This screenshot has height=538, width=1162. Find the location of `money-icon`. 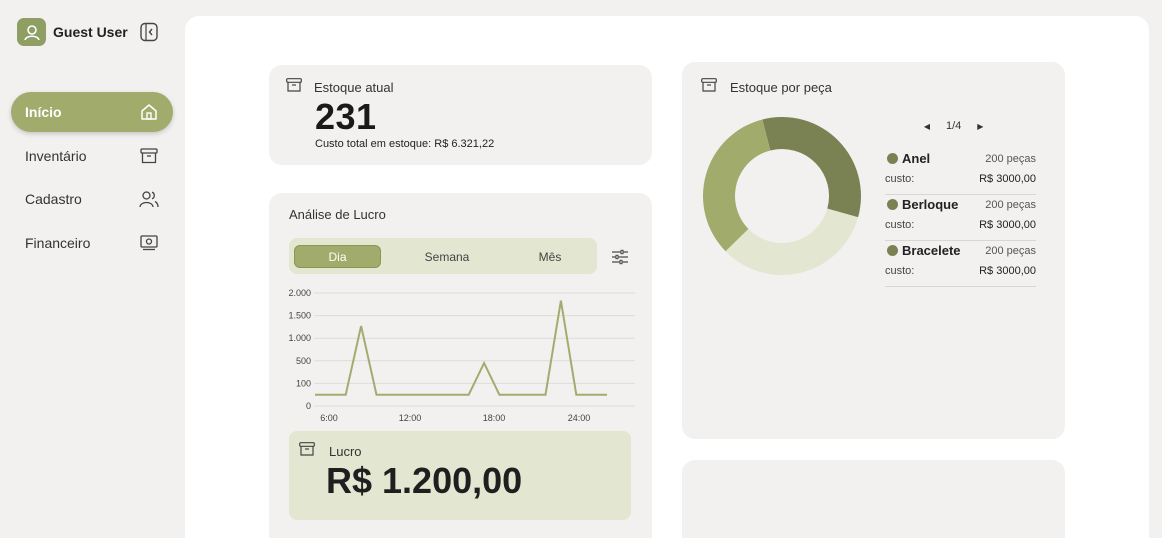

money-icon is located at coordinates (149, 243).